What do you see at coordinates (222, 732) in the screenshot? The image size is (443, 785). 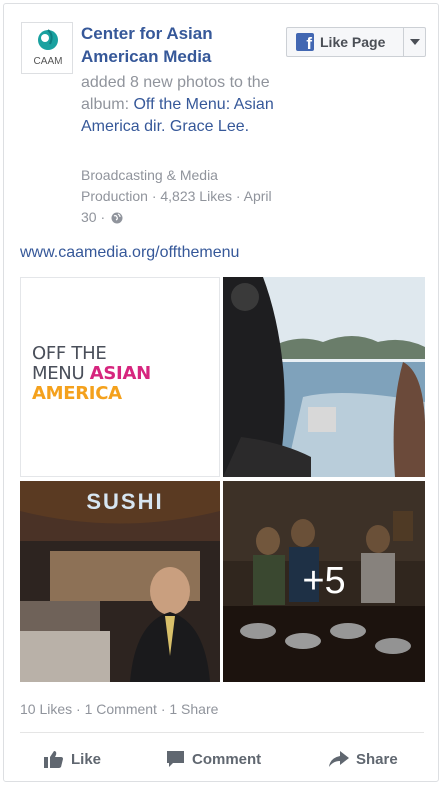 I see `divider` at bounding box center [222, 732].